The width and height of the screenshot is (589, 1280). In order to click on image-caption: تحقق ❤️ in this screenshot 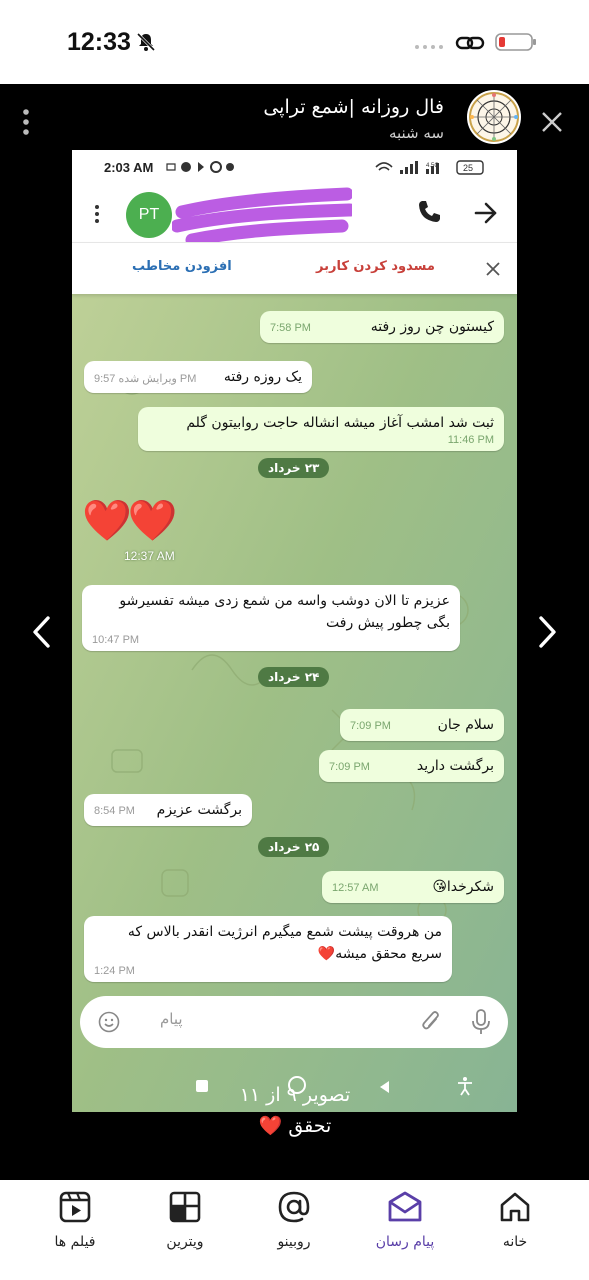, I will do `click(295, 1126)`.